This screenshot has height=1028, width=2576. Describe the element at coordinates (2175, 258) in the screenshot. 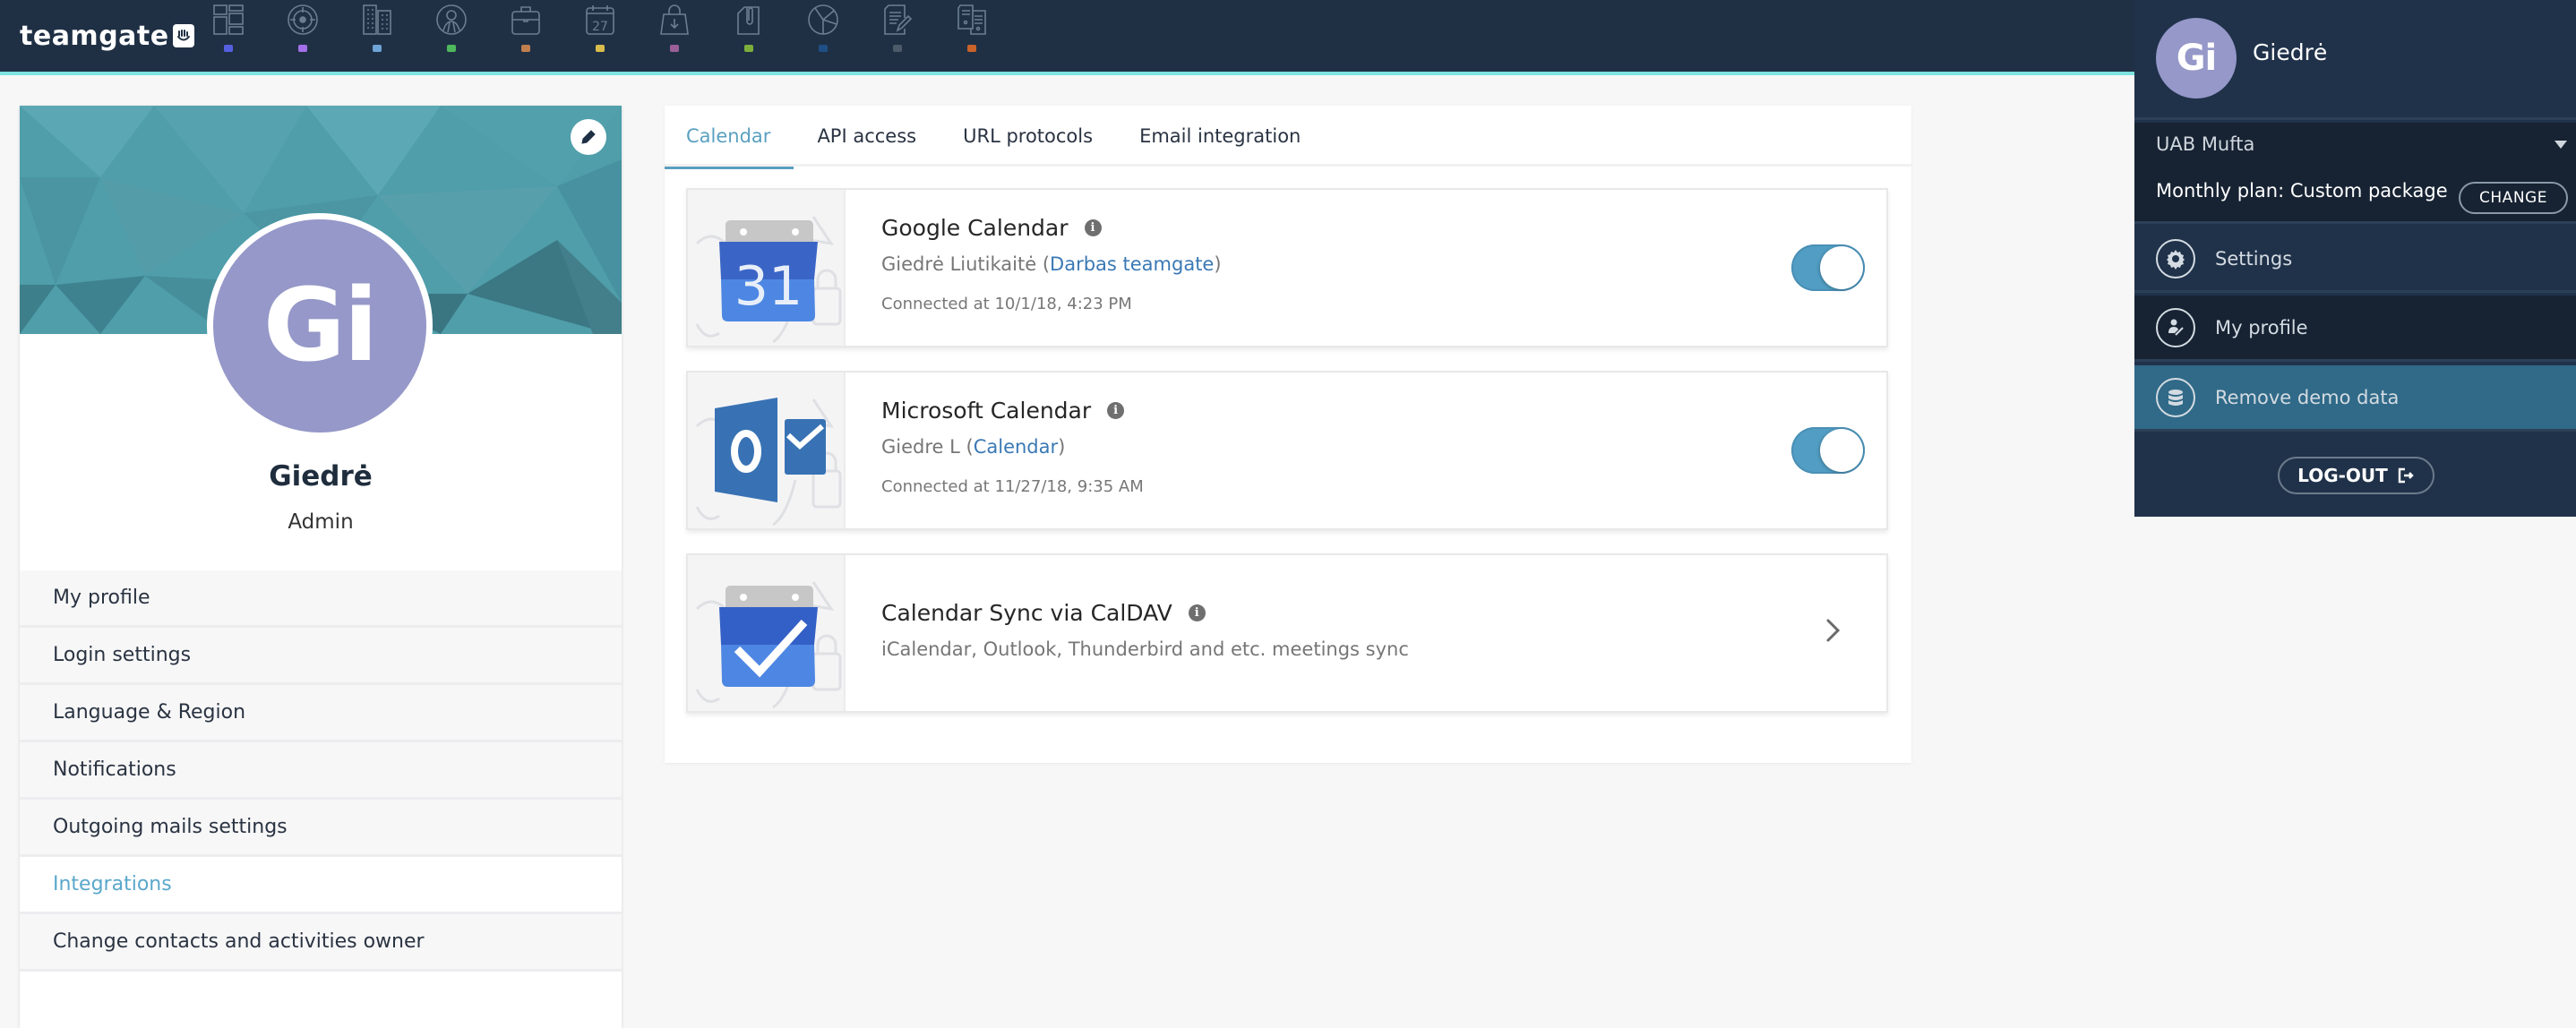

I see `gear-icon` at that location.